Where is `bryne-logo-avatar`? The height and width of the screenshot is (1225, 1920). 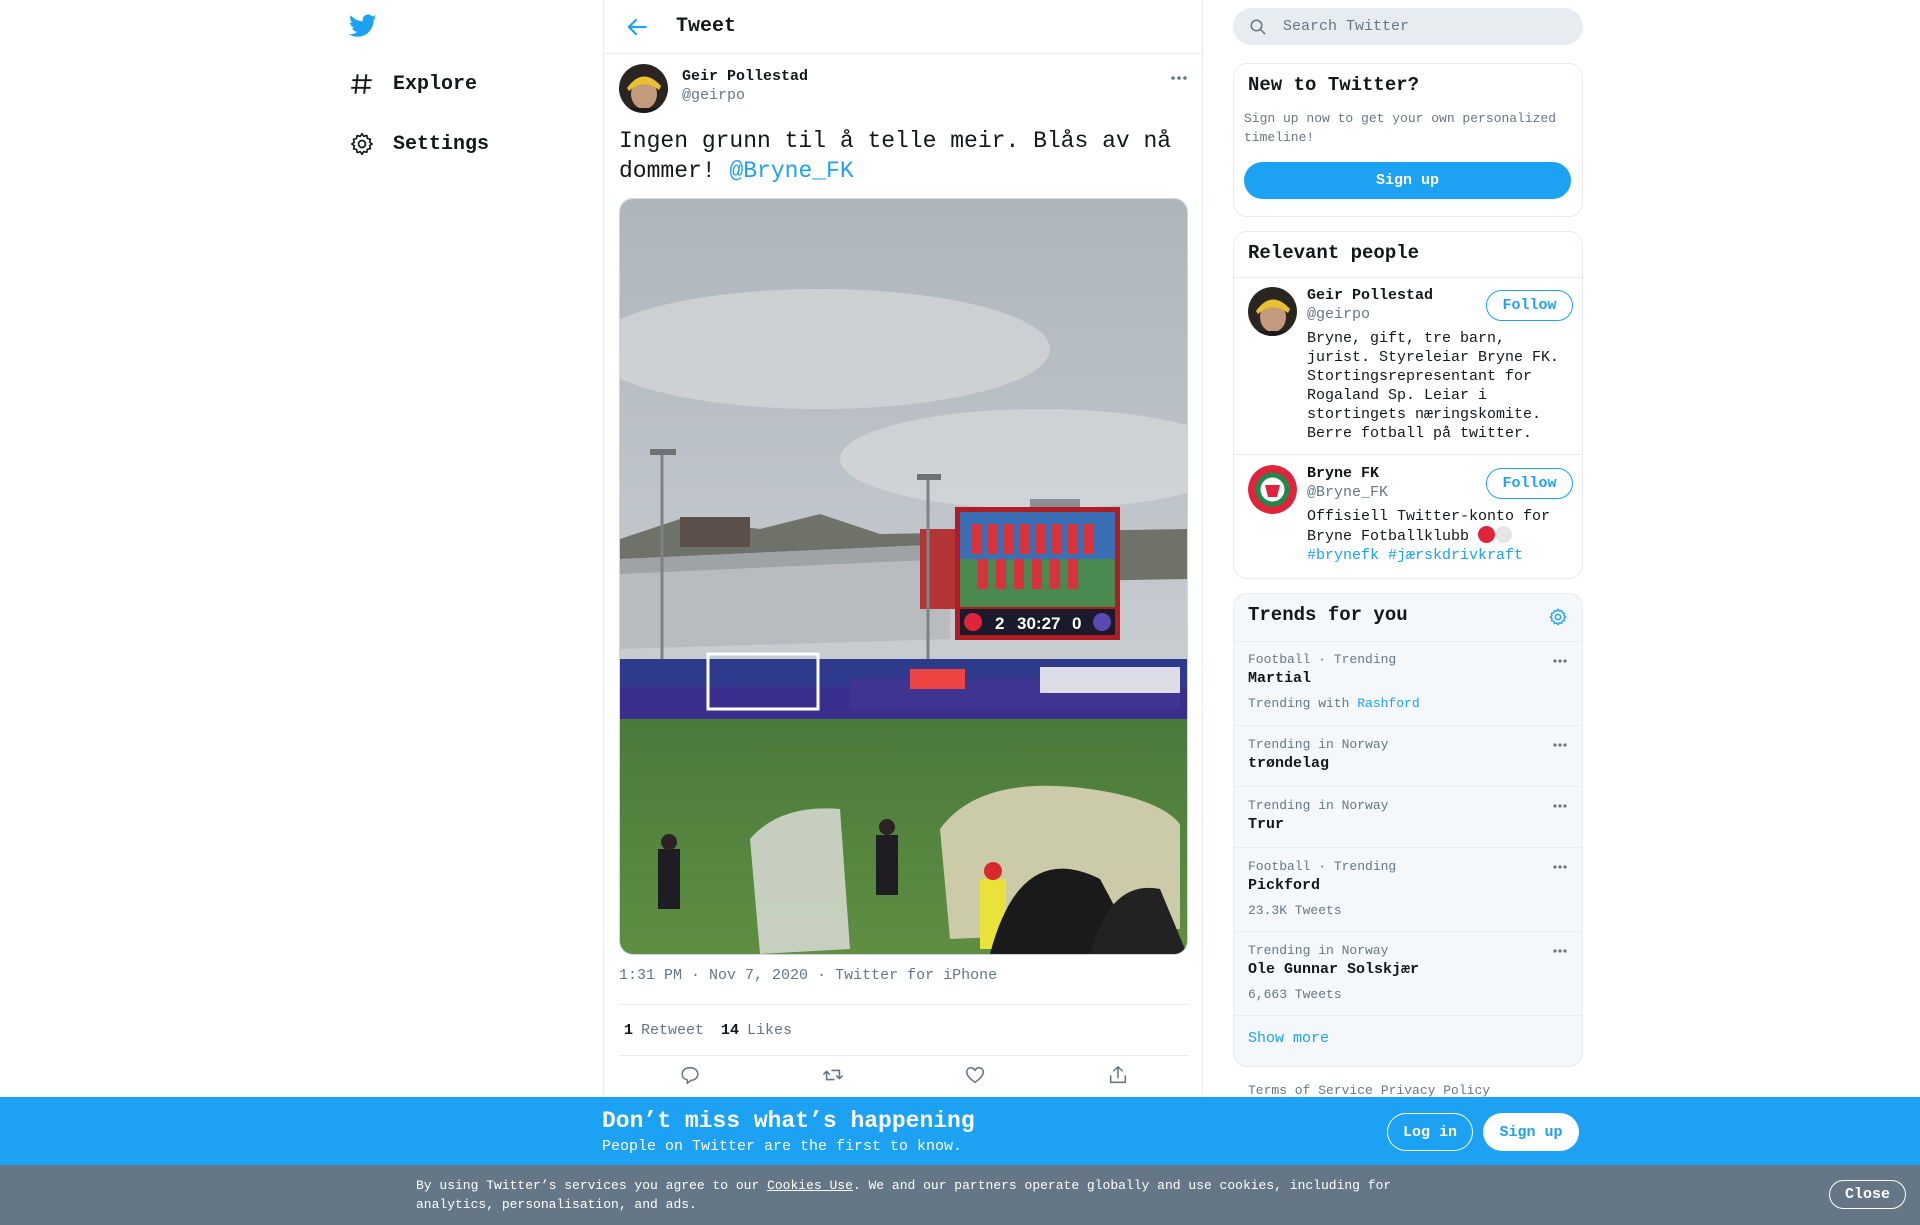 bryne-logo-avatar is located at coordinates (1272, 489).